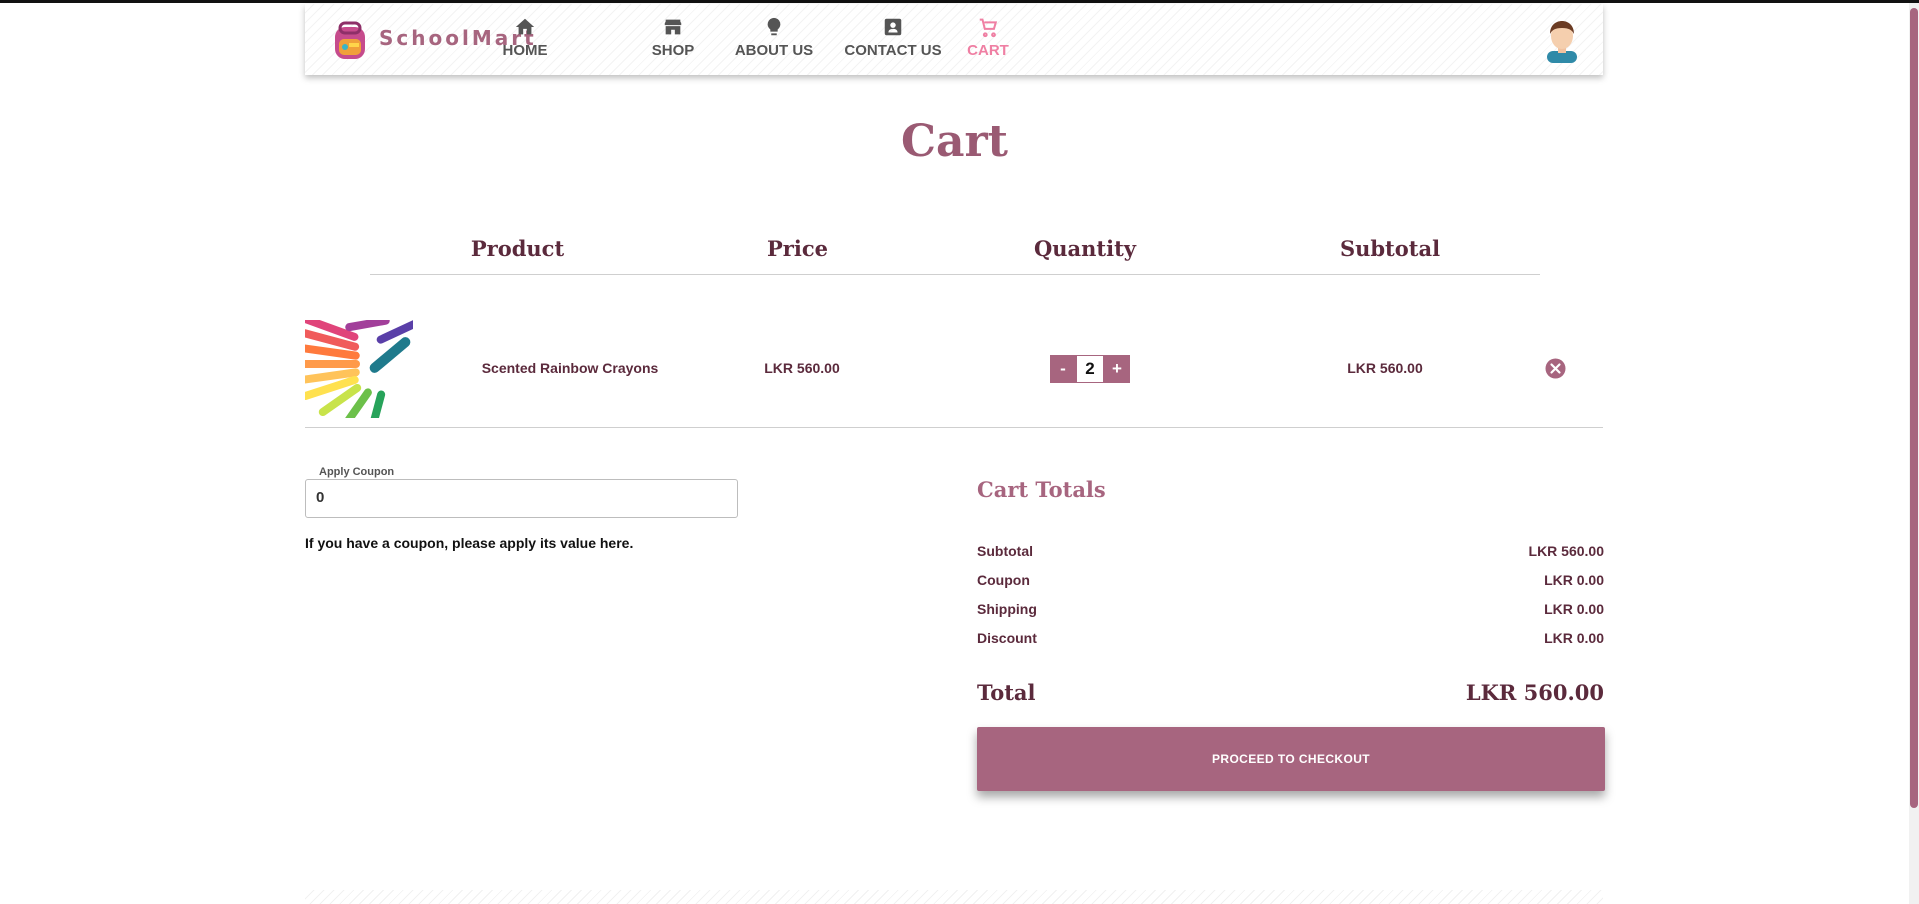  What do you see at coordinates (350, 40) in the screenshot?
I see `backpack-logo-icon` at bounding box center [350, 40].